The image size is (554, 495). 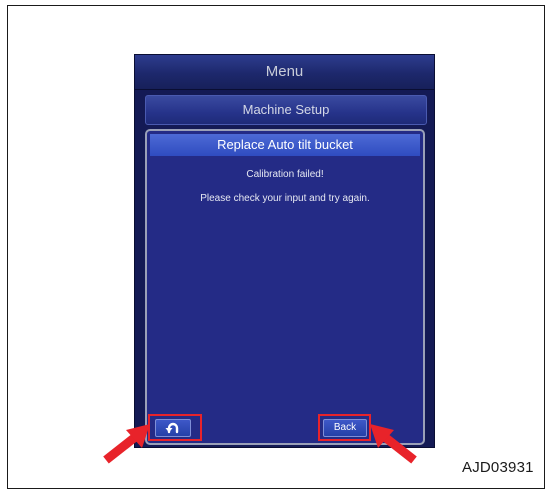 I want to click on figure-code: AJD03931, so click(x=498, y=467).